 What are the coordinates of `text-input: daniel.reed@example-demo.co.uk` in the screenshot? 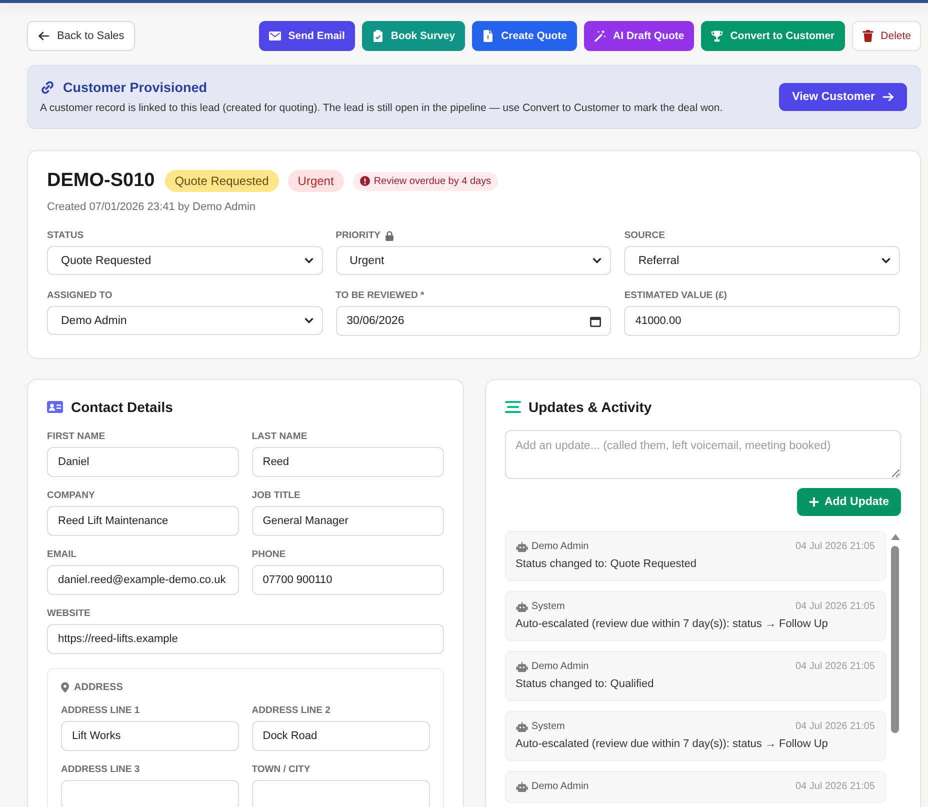 It's located at (143, 580).